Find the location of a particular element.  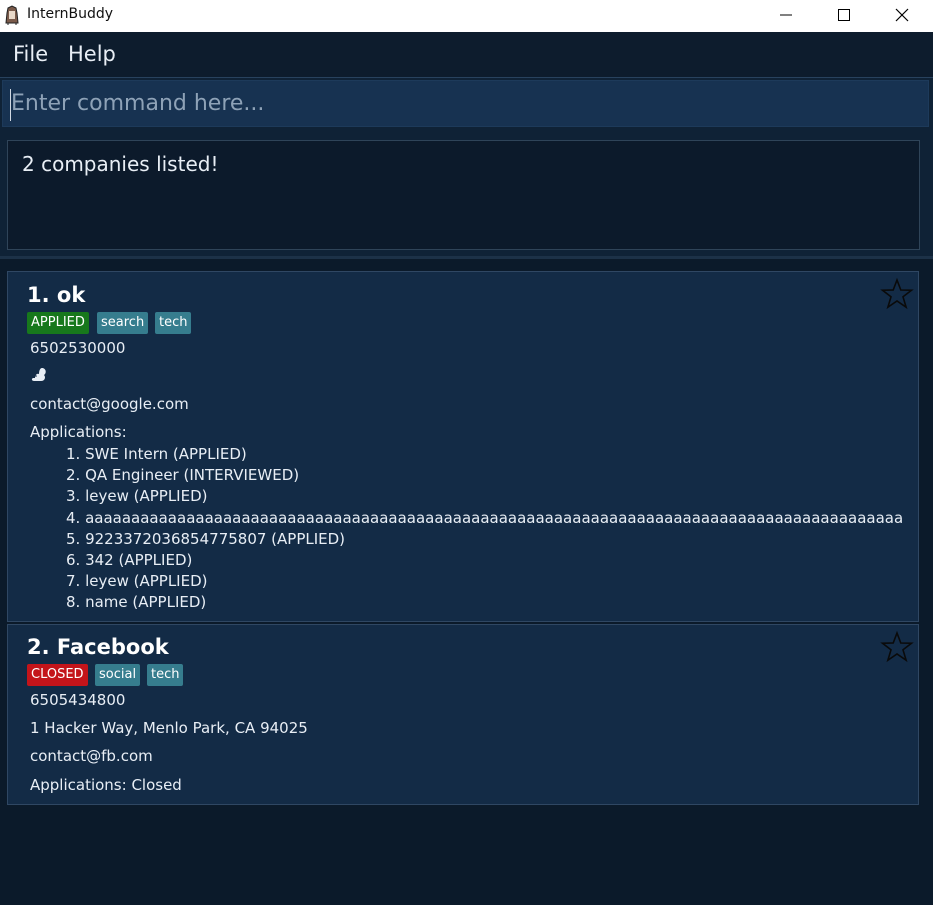

title-bar: InternBuddy is located at coordinates (468, 16).